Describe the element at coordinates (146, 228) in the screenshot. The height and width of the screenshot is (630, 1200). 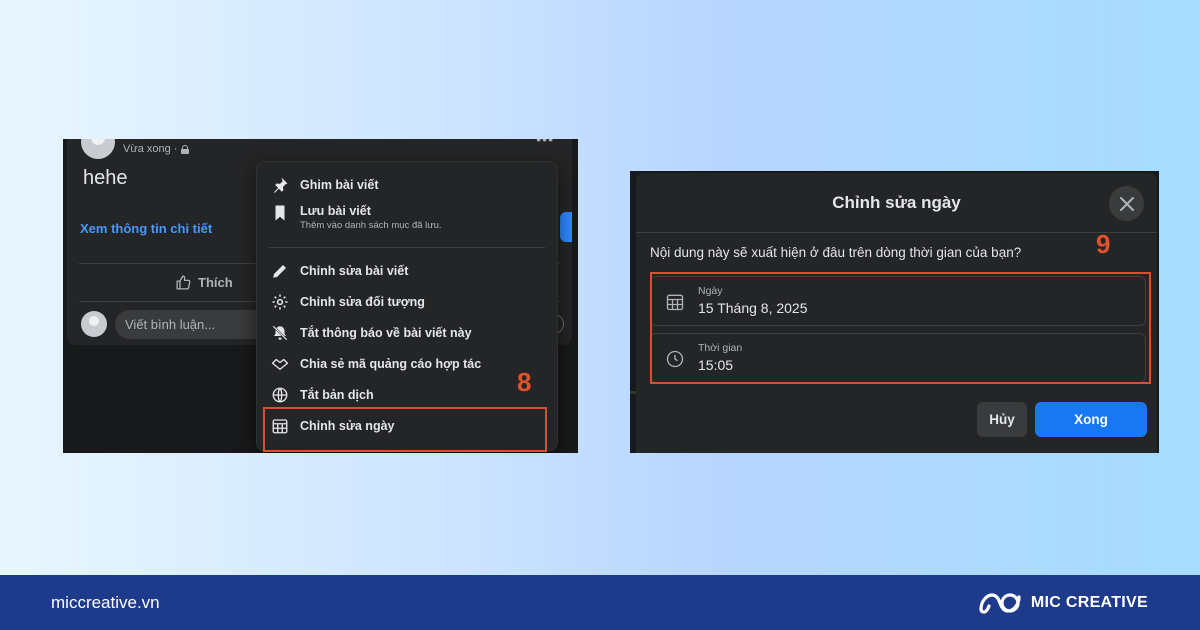
I see `view-details-link: Xem thông tin chi tiết` at that location.